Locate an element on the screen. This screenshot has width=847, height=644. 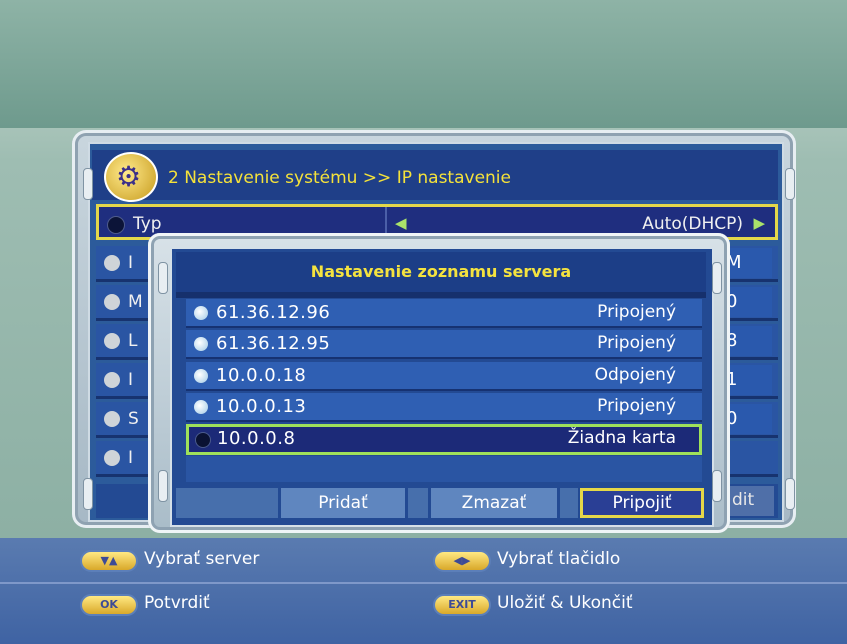
server-ip: 61.36.12.96 is located at coordinates (273, 312).